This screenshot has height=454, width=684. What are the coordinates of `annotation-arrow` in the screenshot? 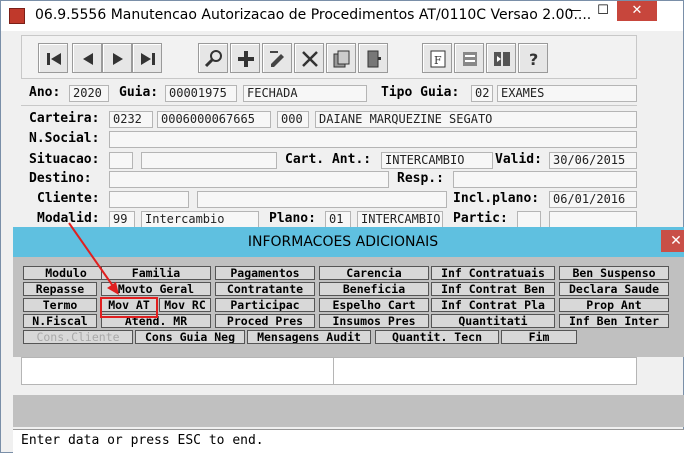 It's located at (93, 258).